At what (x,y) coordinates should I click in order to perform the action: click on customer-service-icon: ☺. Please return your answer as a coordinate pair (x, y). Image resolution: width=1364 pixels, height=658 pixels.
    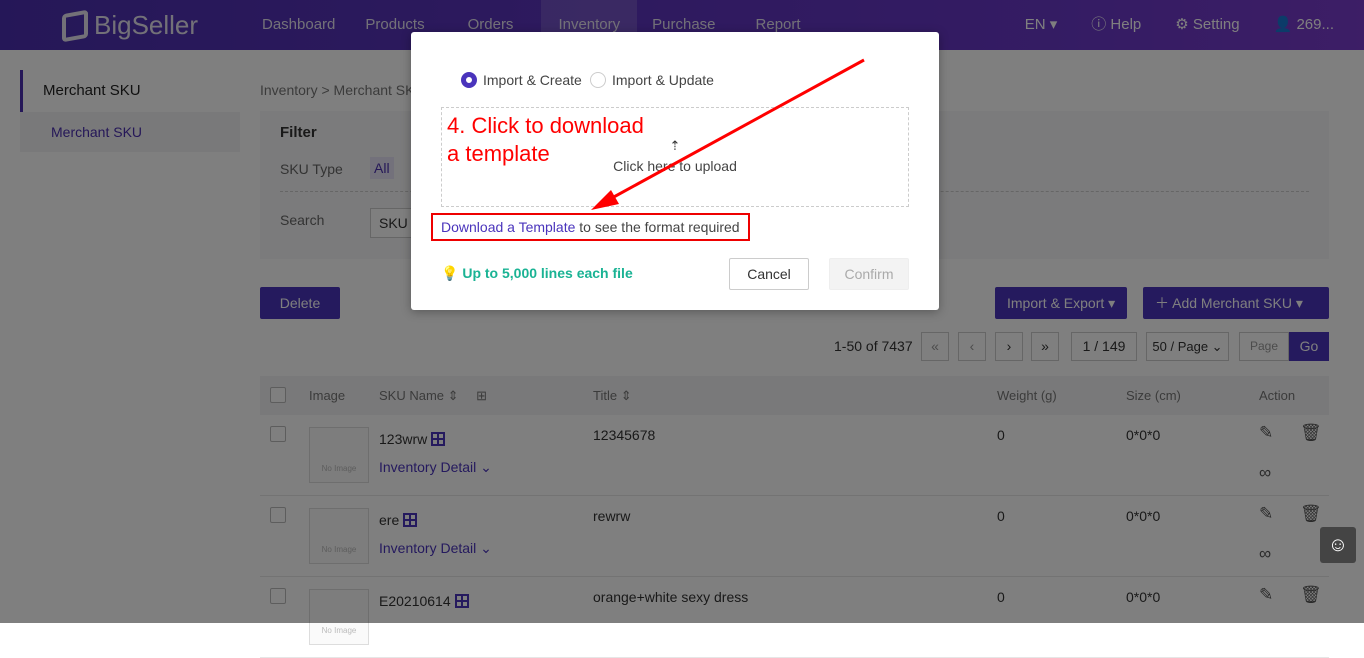
    Looking at the image, I should click on (1338, 545).